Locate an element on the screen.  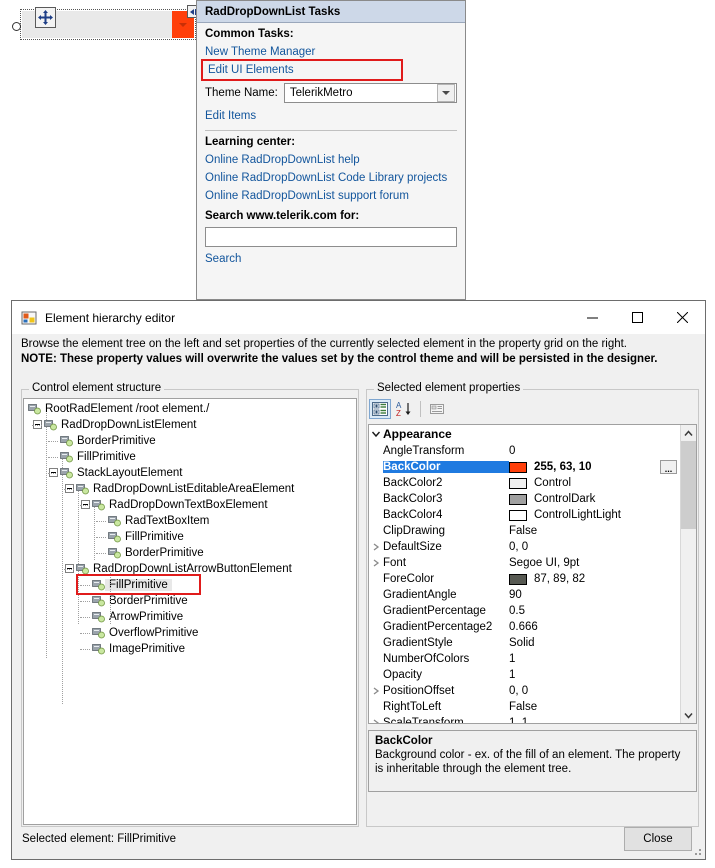
property-value: 1, 1 is located at coordinates (594, 720).